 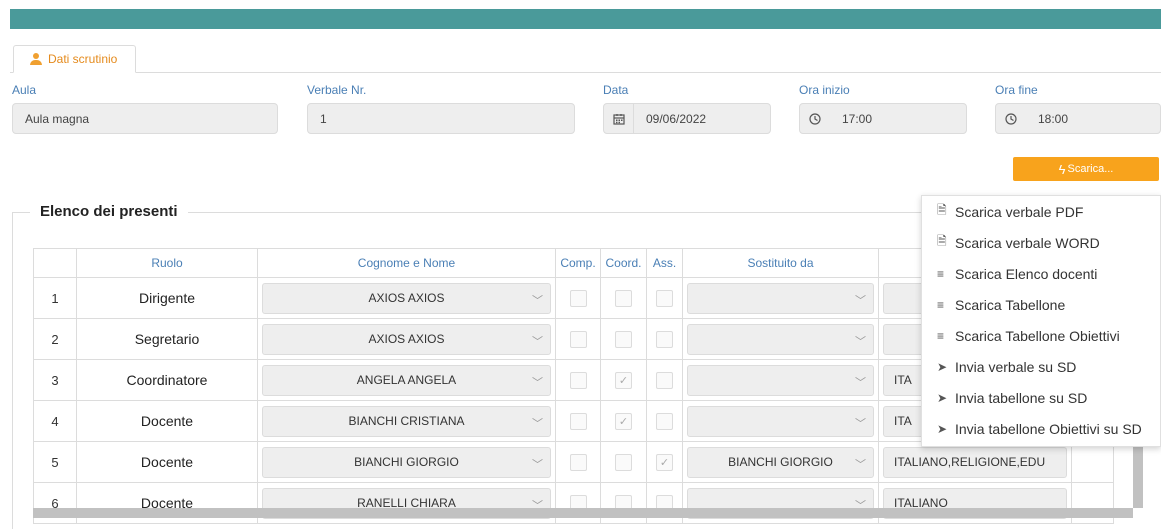 I want to click on user-icon, so click(x=36, y=59).